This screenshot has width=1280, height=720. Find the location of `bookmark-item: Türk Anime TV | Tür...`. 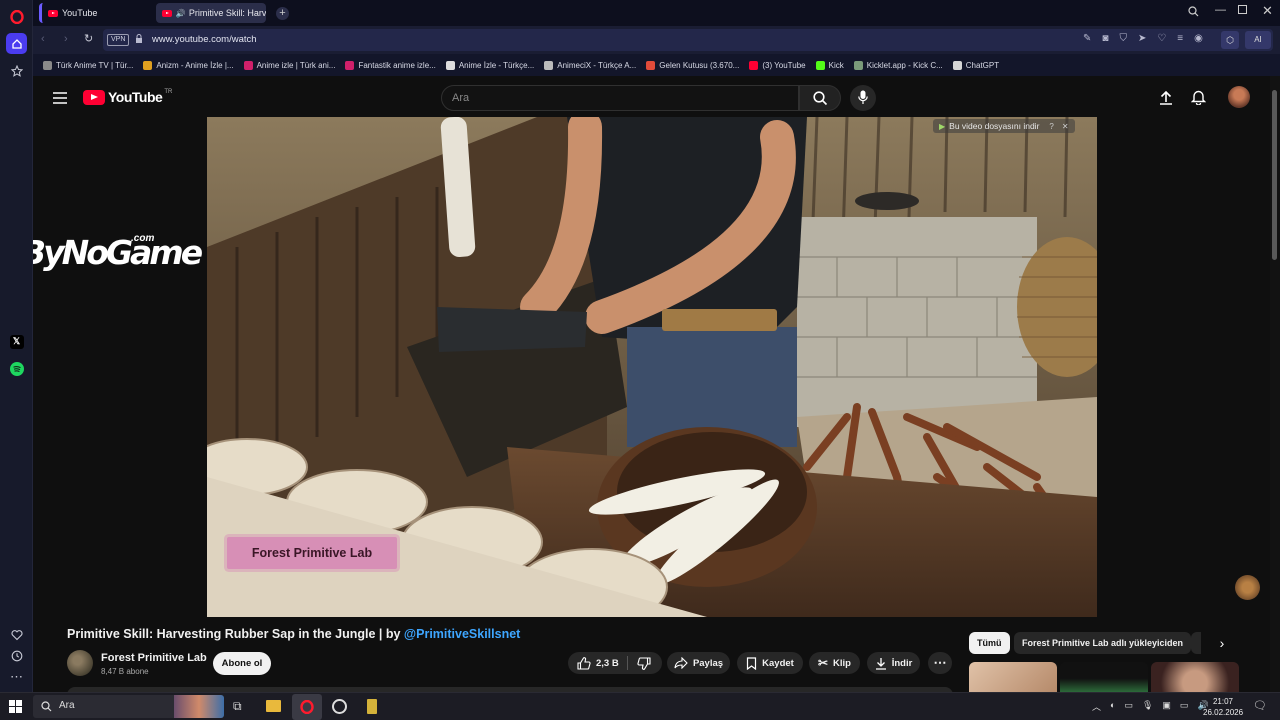

bookmark-item: Türk Anime TV | Tür... is located at coordinates (88, 65).